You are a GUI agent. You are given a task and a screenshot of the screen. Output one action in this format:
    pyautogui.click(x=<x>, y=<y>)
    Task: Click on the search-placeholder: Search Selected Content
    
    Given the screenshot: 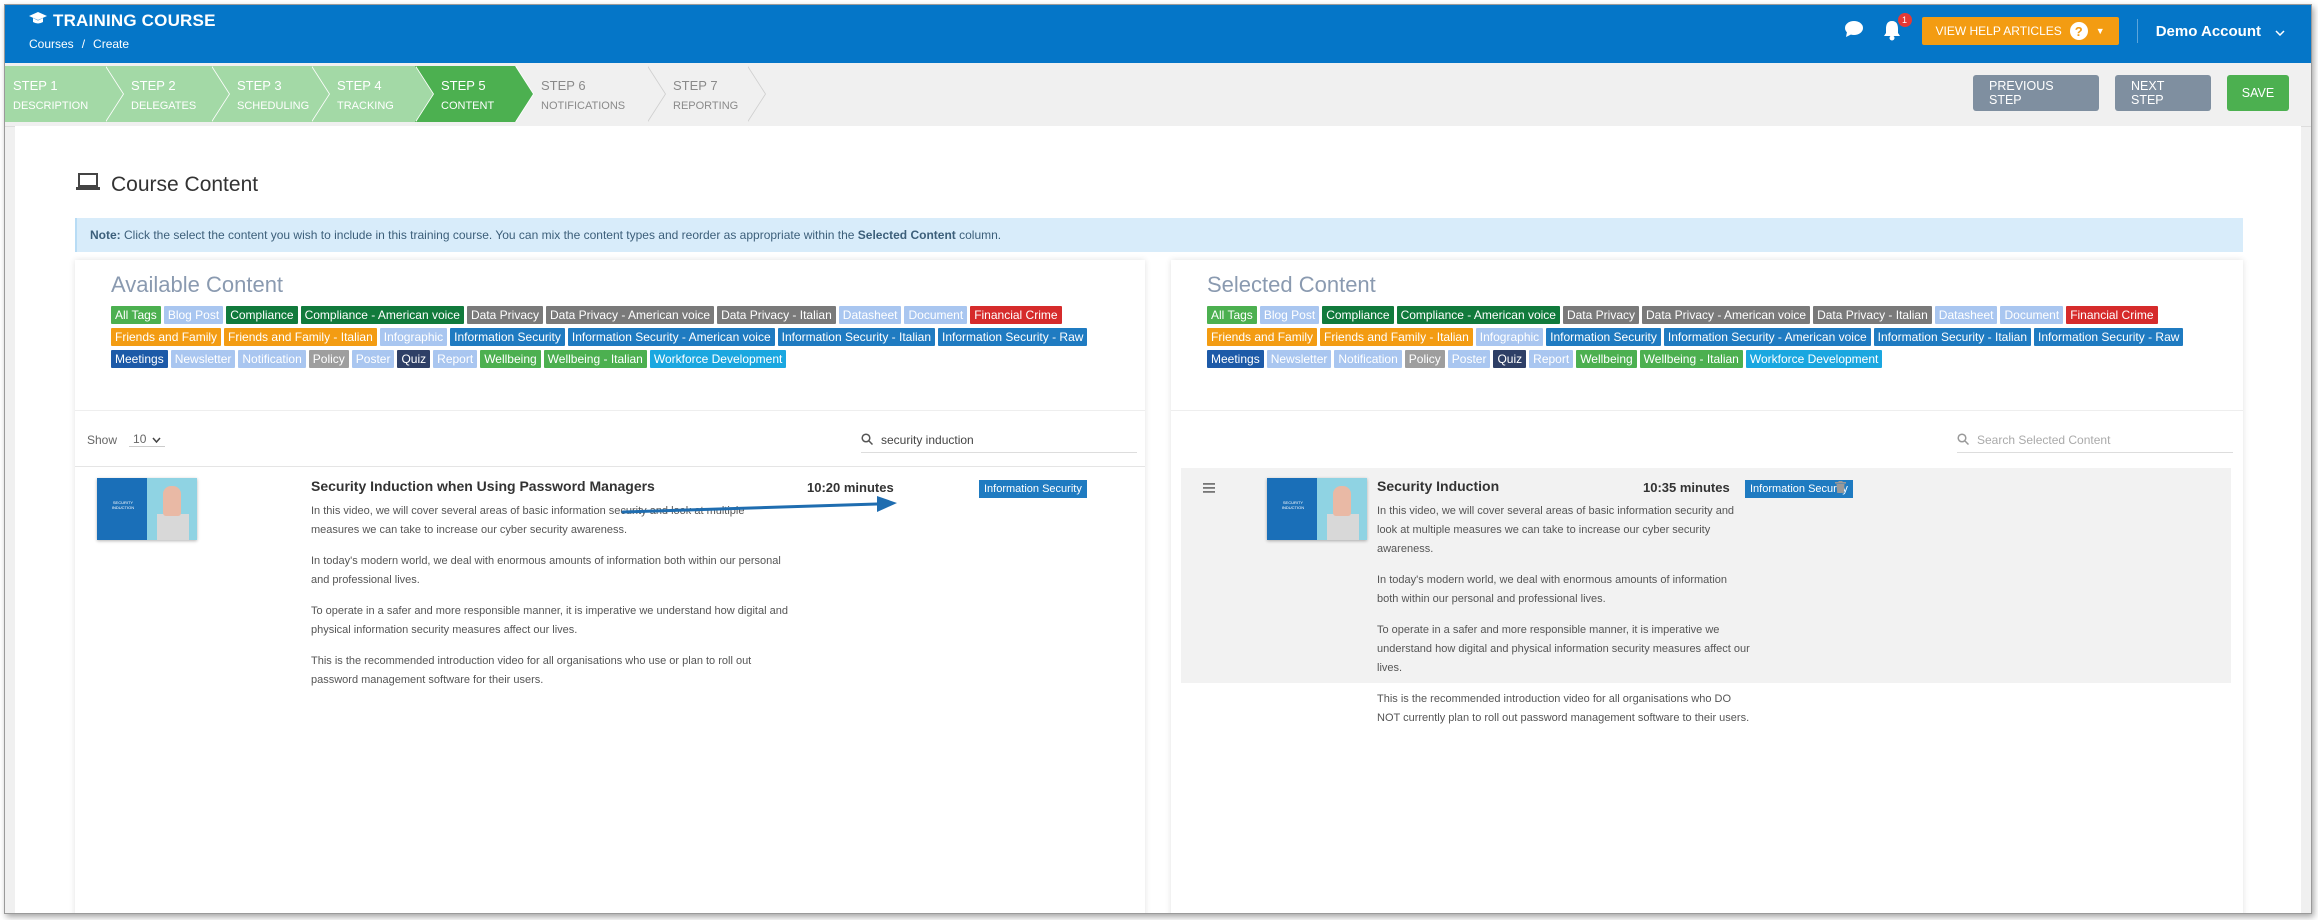 What is the action you would take?
    pyautogui.click(x=2044, y=440)
    